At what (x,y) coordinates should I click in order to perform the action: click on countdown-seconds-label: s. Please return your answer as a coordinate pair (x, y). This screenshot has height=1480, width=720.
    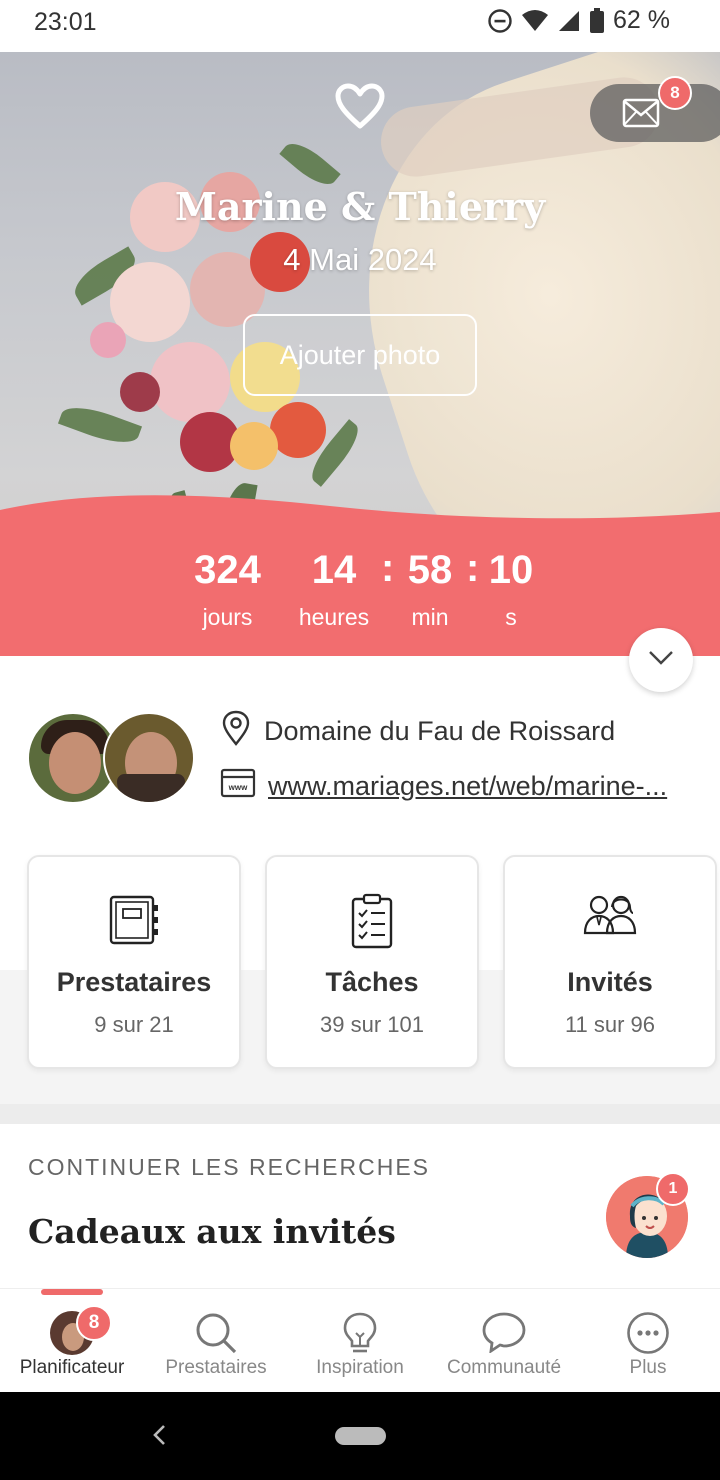
    Looking at the image, I should click on (511, 617).